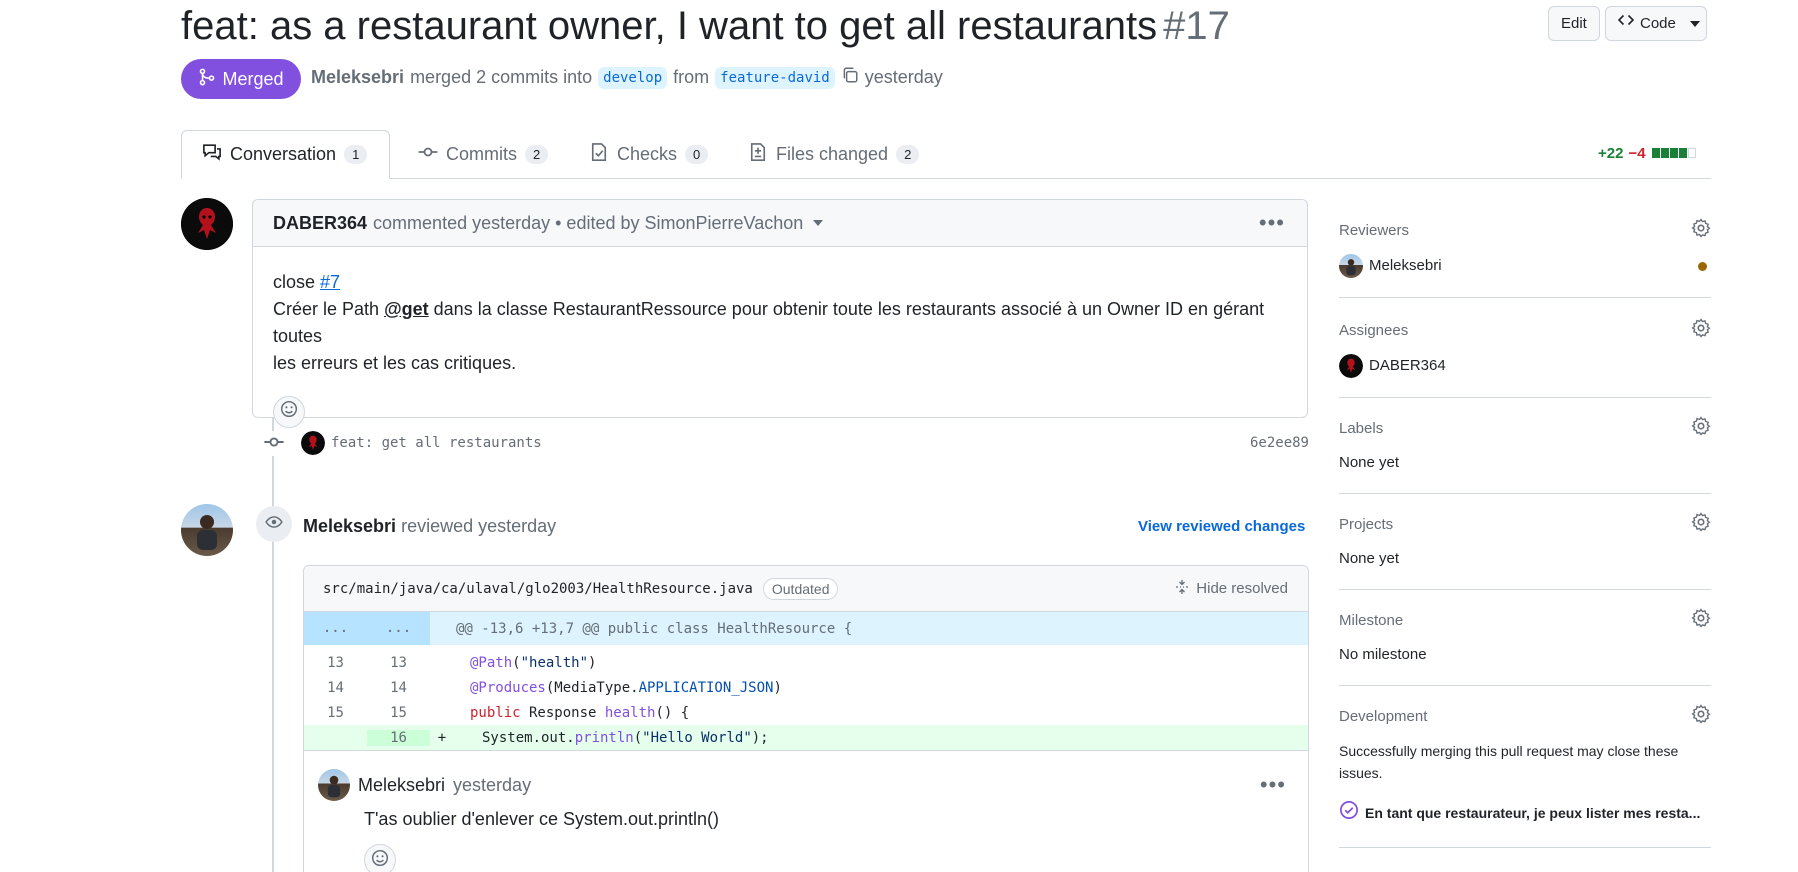 Image resolution: width=1798 pixels, height=872 pixels. I want to click on code-button-label: Code, so click(1658, 23).